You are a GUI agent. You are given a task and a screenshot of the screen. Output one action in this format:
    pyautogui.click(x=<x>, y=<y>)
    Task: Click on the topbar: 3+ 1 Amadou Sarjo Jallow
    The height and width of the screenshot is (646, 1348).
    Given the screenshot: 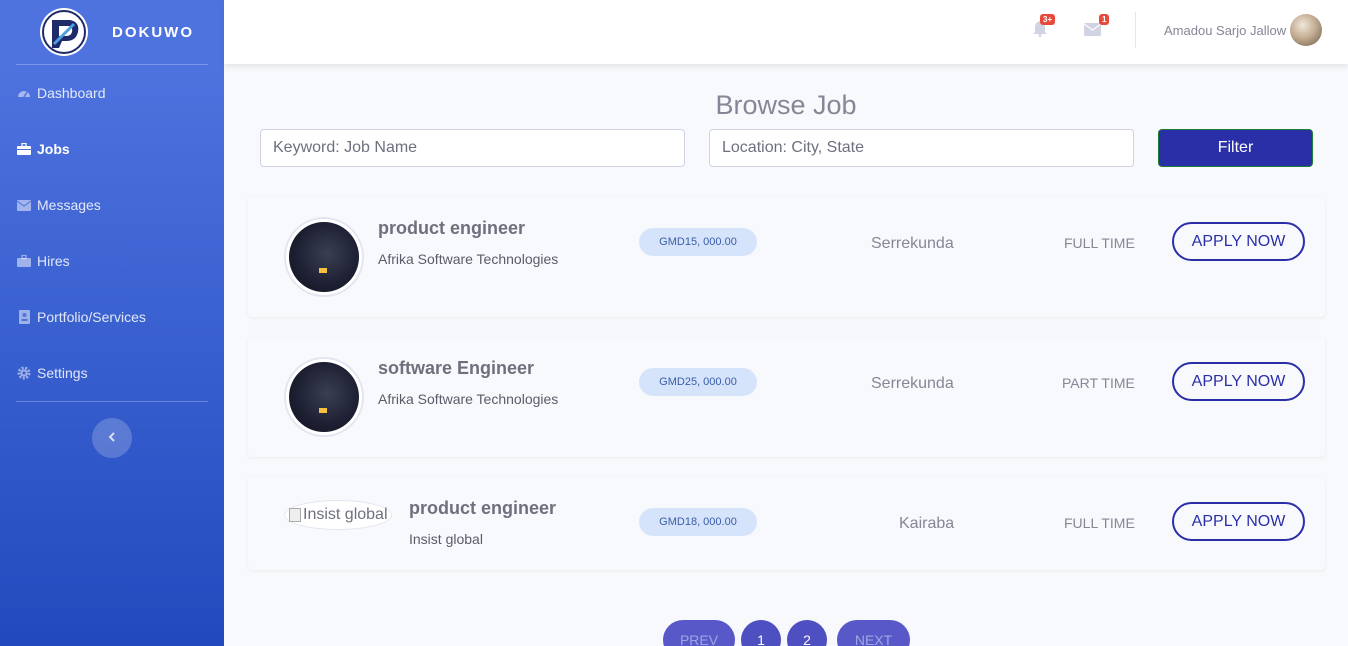 What is the action you would take?
    pyautogui.click(x=786, y=32)
    